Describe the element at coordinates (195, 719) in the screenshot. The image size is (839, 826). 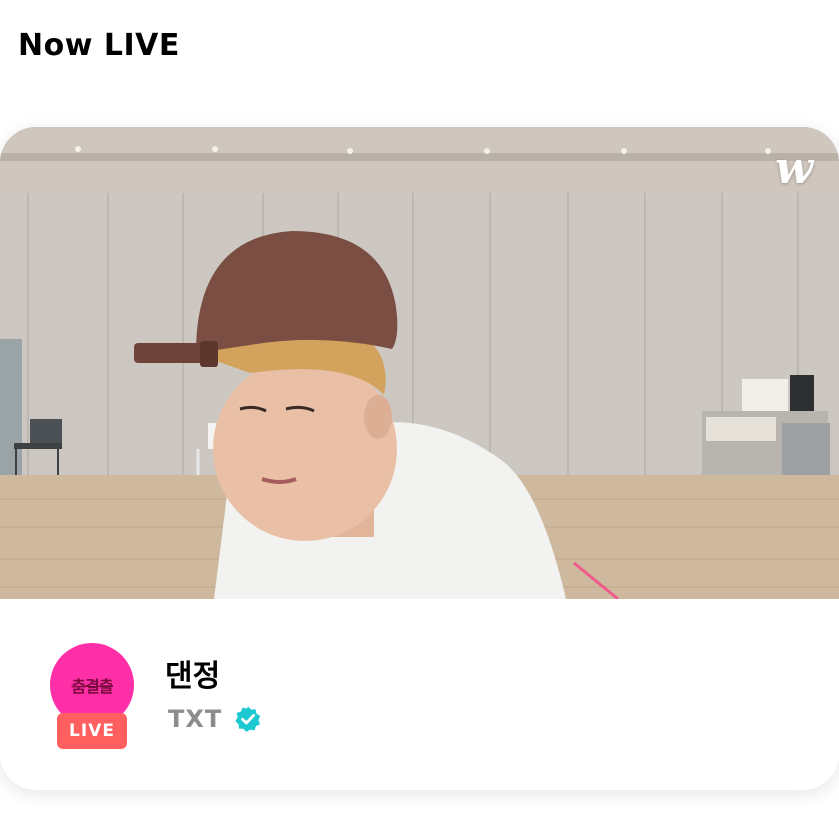
I see `artist-name: TXT` at that location.